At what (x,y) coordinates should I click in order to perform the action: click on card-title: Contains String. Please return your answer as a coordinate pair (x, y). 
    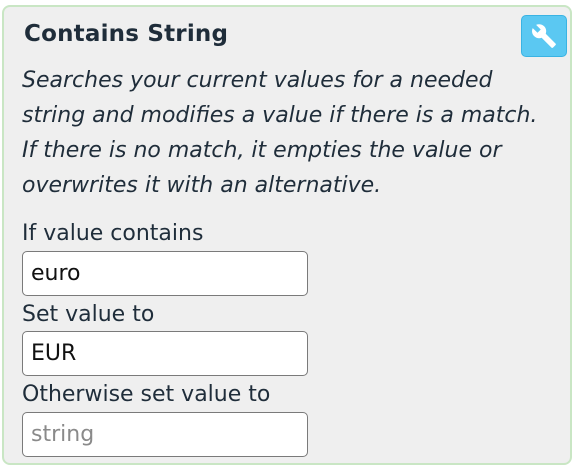
    Looking at the image, I should click on (126, 34).